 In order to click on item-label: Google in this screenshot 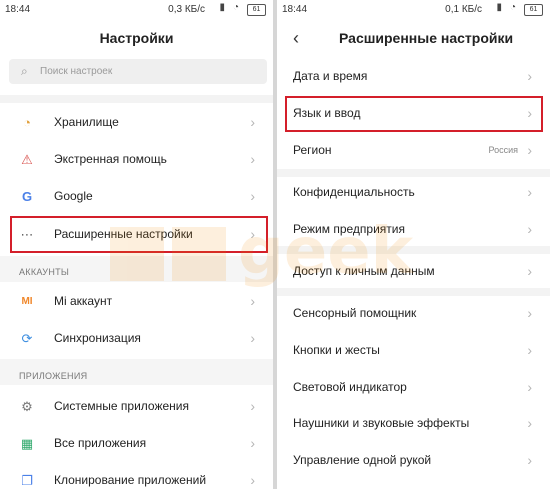, I will do `click(73, 196)`.